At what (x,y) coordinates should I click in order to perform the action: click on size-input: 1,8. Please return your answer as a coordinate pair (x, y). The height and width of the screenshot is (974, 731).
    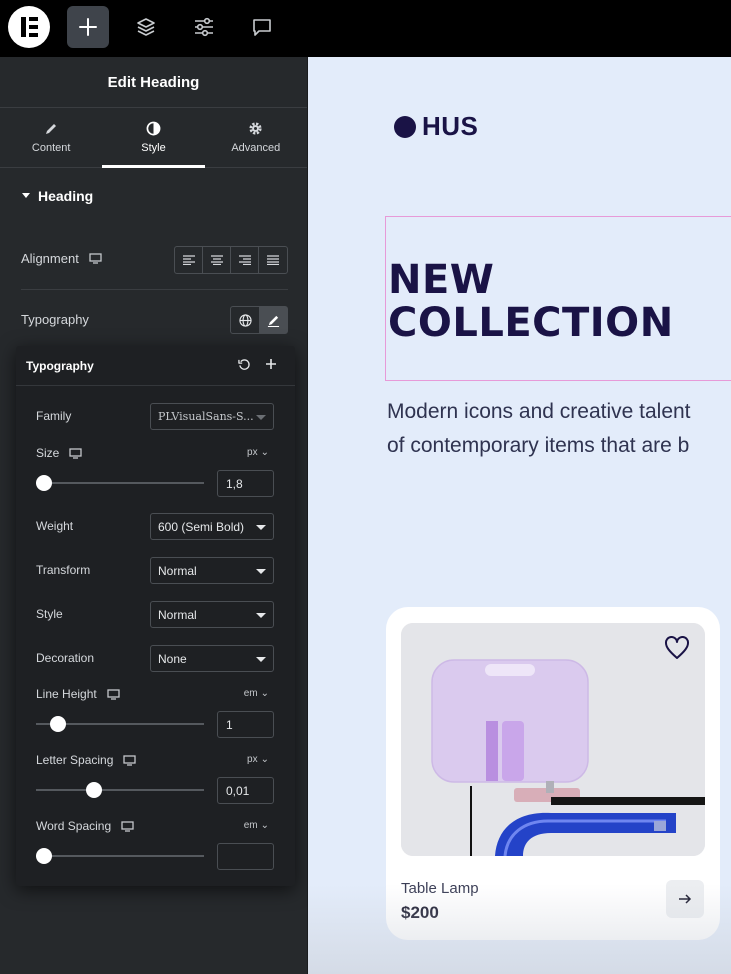
    Looking at the image, I should click on (245, 483).